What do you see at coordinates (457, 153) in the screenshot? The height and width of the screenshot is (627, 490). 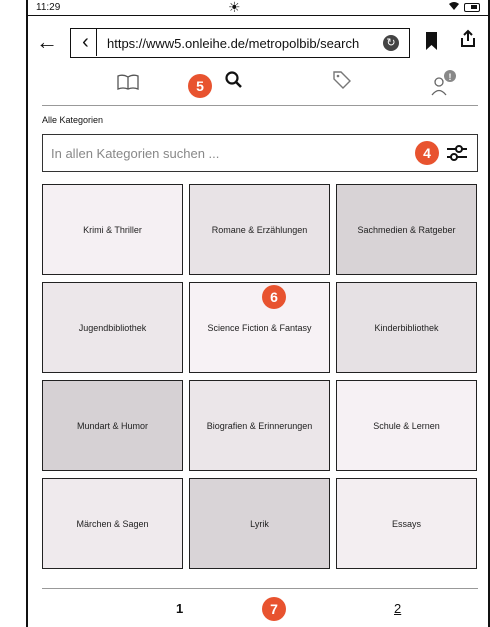 I see `filter-settings-icon` at bounding box center [457, 153].